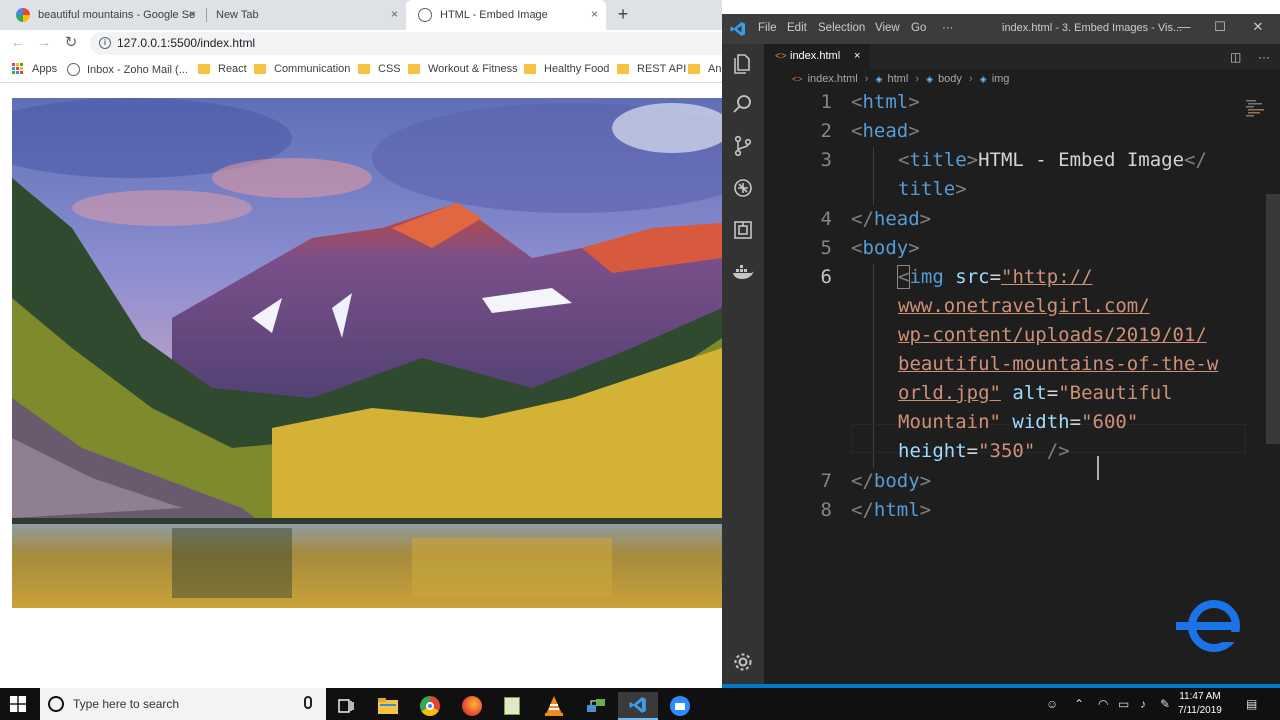 The height and width of the screenshot is (720, 1280). What do you see at coordinates (302, 69) in the screenshot?
I see `bookmark-communication: Communication` at bounding box center [302, 69].